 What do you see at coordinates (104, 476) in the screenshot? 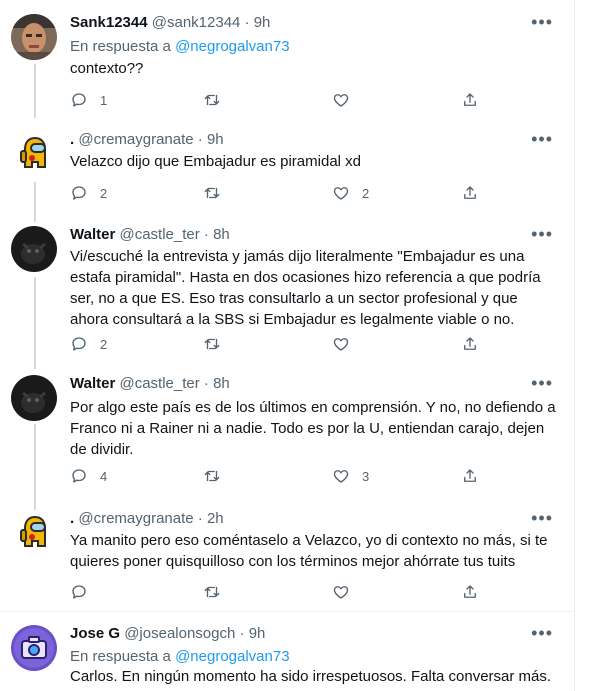
I see `reply-count: 4` at bounding box center [104, 476].